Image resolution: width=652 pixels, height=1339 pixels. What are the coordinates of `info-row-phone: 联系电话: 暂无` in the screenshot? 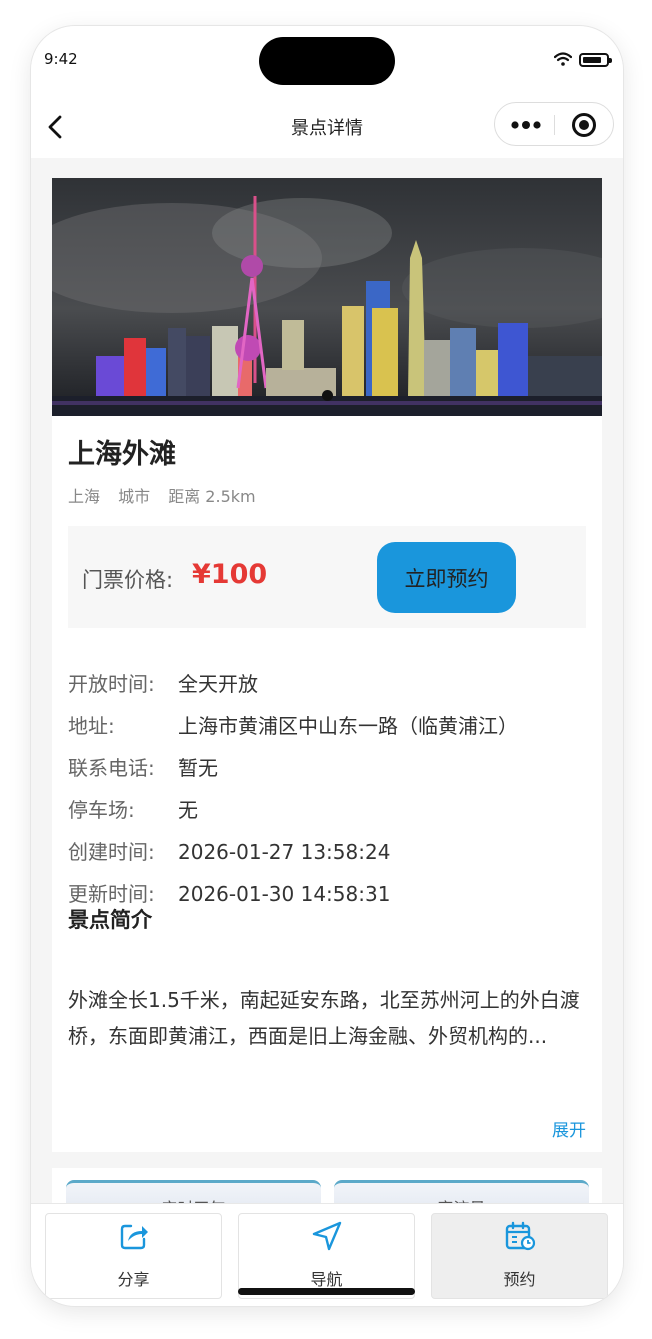 It's located at (143, 766).